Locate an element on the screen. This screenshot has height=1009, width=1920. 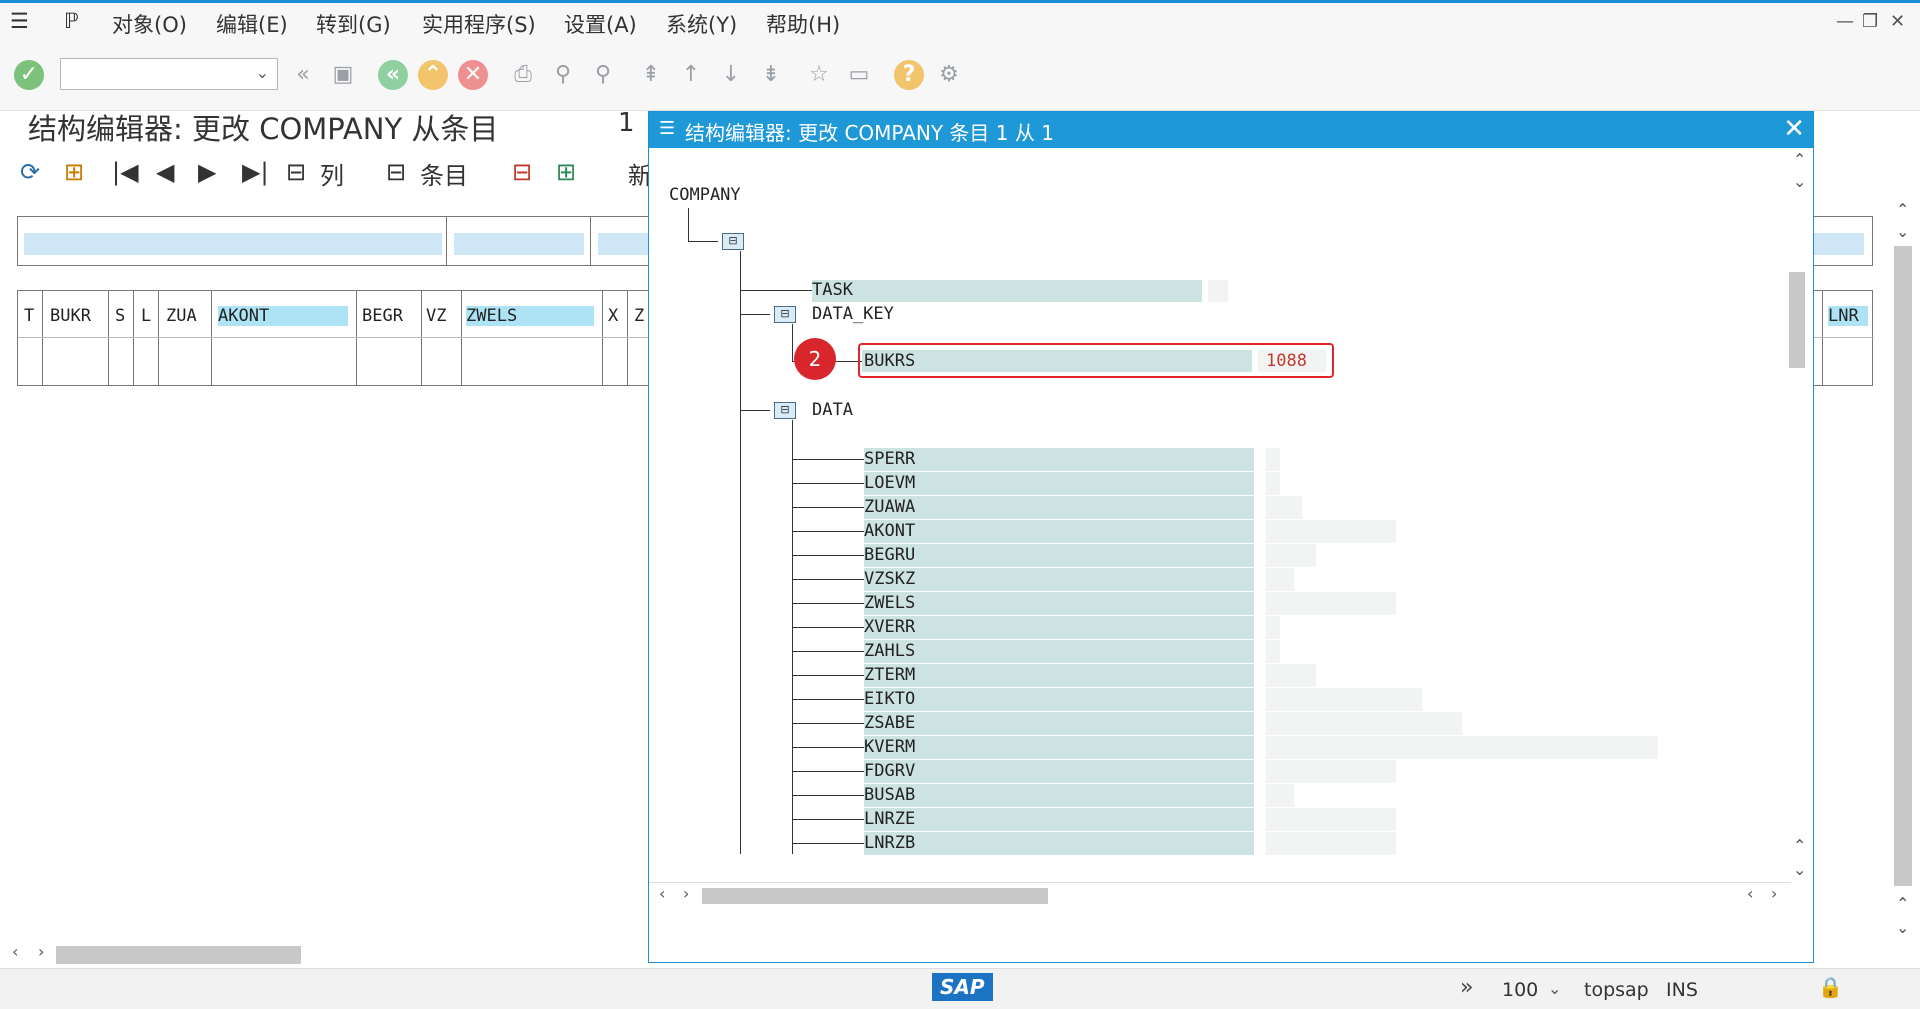
column-header: AKONT is located at coordinates (283, 316).